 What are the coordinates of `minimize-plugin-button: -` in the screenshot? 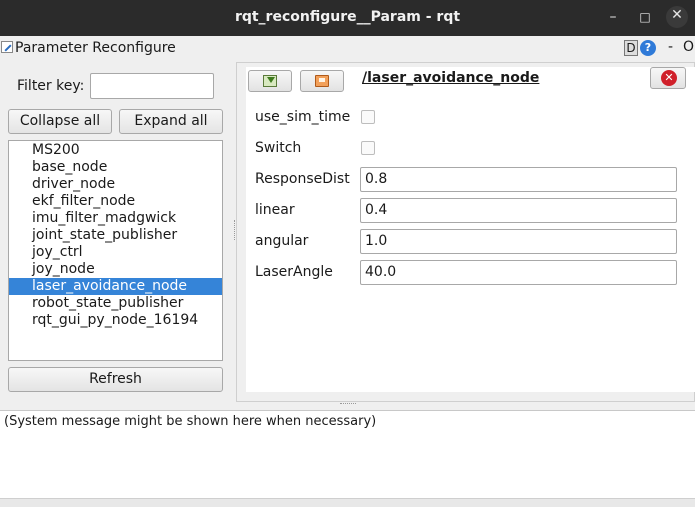 It's located at (670, 47).